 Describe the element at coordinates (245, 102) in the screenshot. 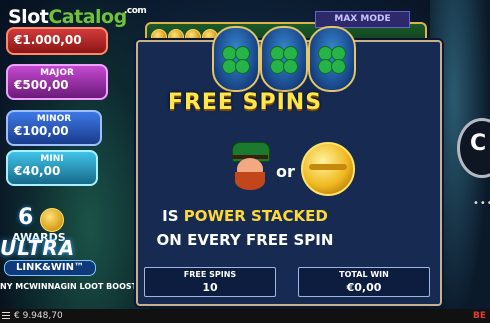

I see `free-spins-title: FREE SPINS` at that location.